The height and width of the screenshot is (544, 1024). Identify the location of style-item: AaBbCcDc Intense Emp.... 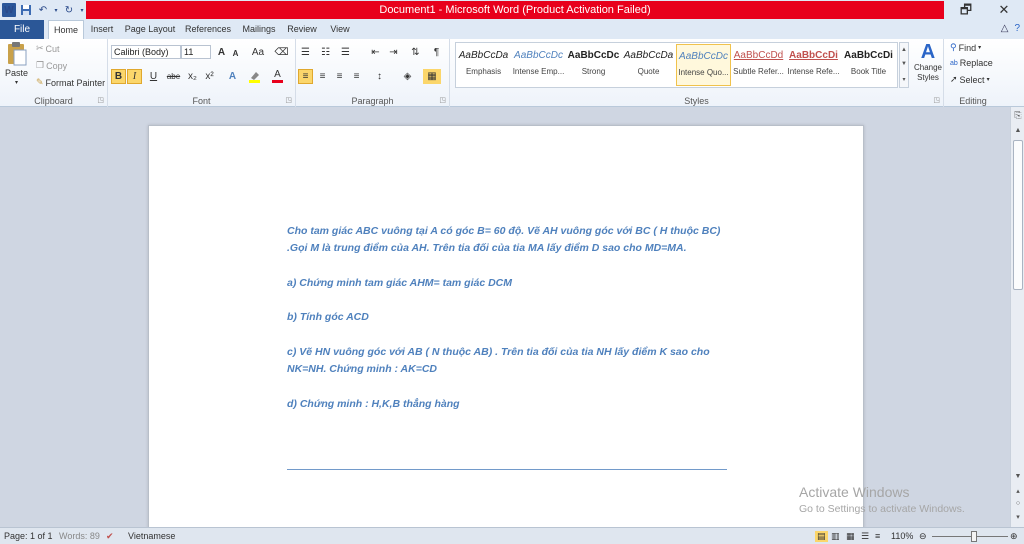
(538, 65).